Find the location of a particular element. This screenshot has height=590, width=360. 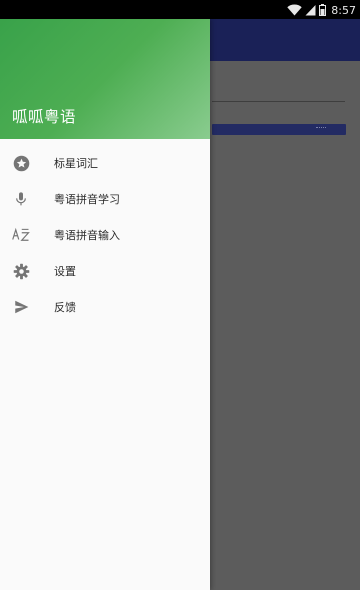

menu-item-feedback: 反馈 is located at coordinates (105, 307).